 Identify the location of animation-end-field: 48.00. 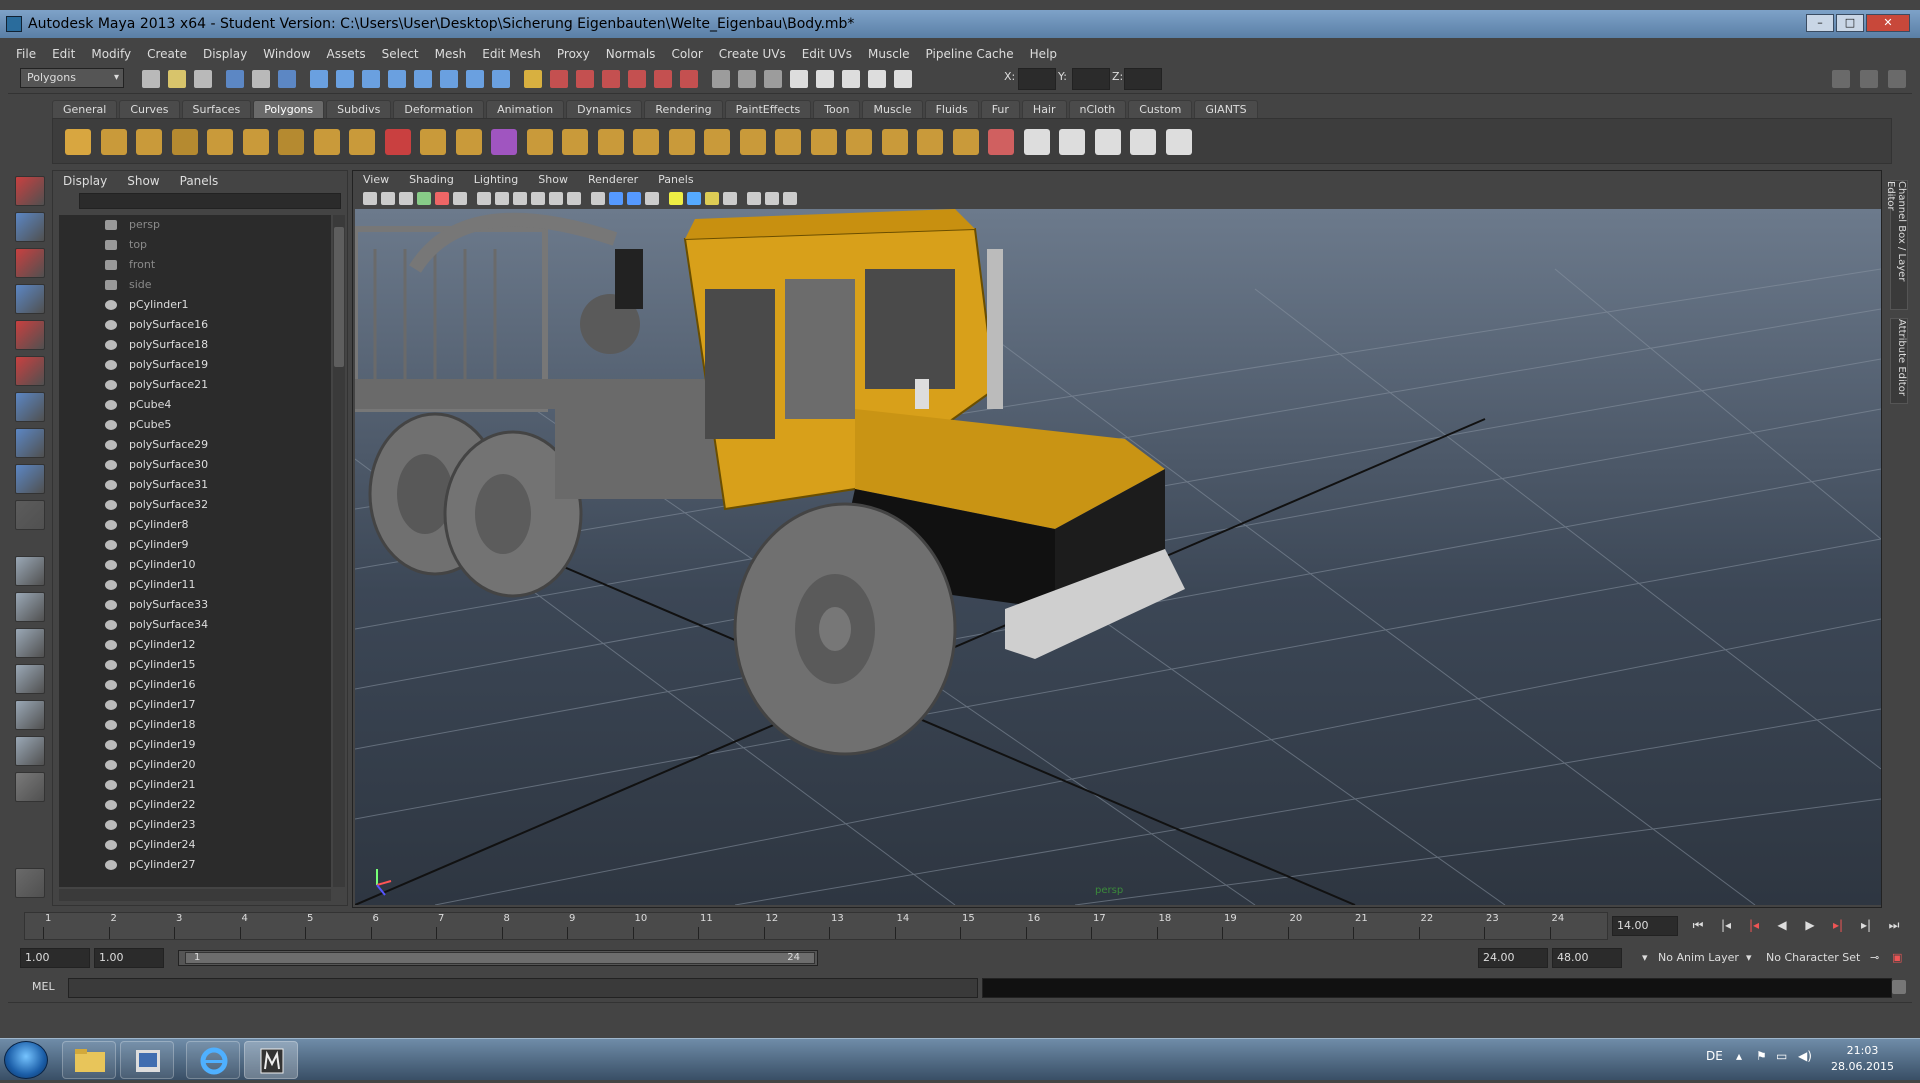
(1587, 958).